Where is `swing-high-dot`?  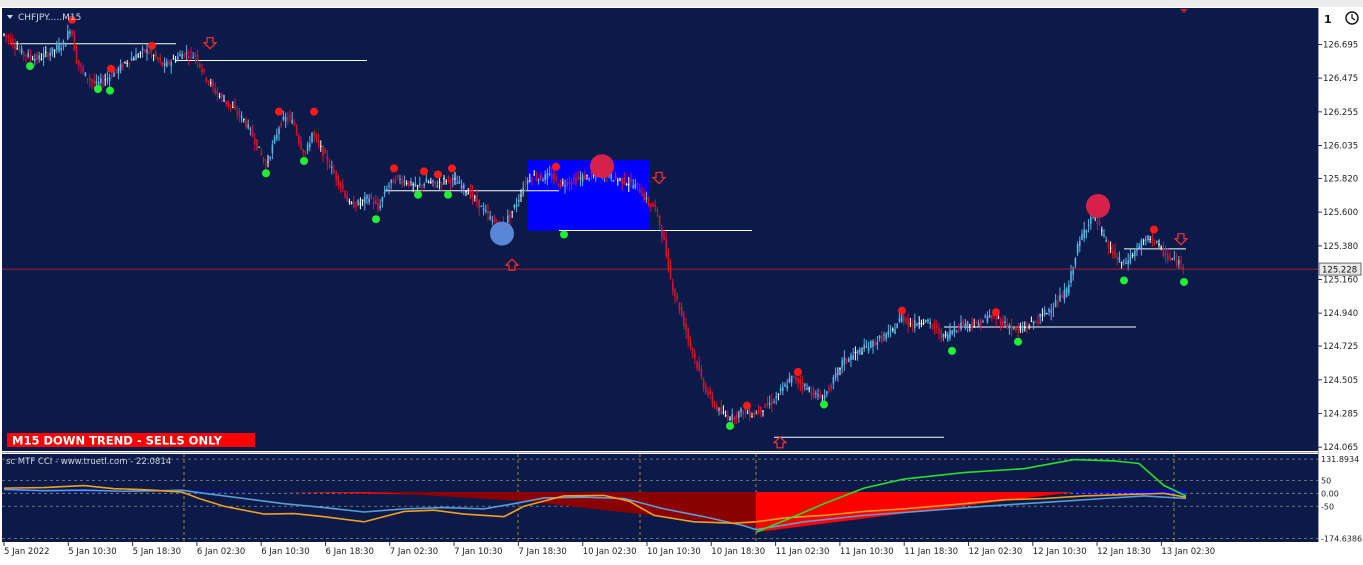
swing-high-dot is located at coordinates (279, 111).